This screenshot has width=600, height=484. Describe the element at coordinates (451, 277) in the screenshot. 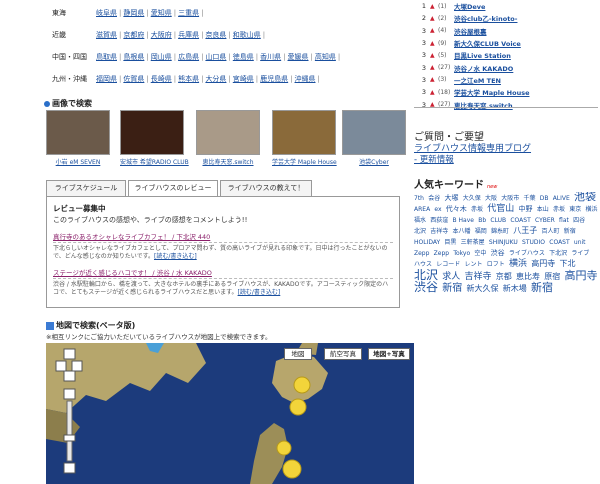

I see `keyword-link: 求人` at that location.